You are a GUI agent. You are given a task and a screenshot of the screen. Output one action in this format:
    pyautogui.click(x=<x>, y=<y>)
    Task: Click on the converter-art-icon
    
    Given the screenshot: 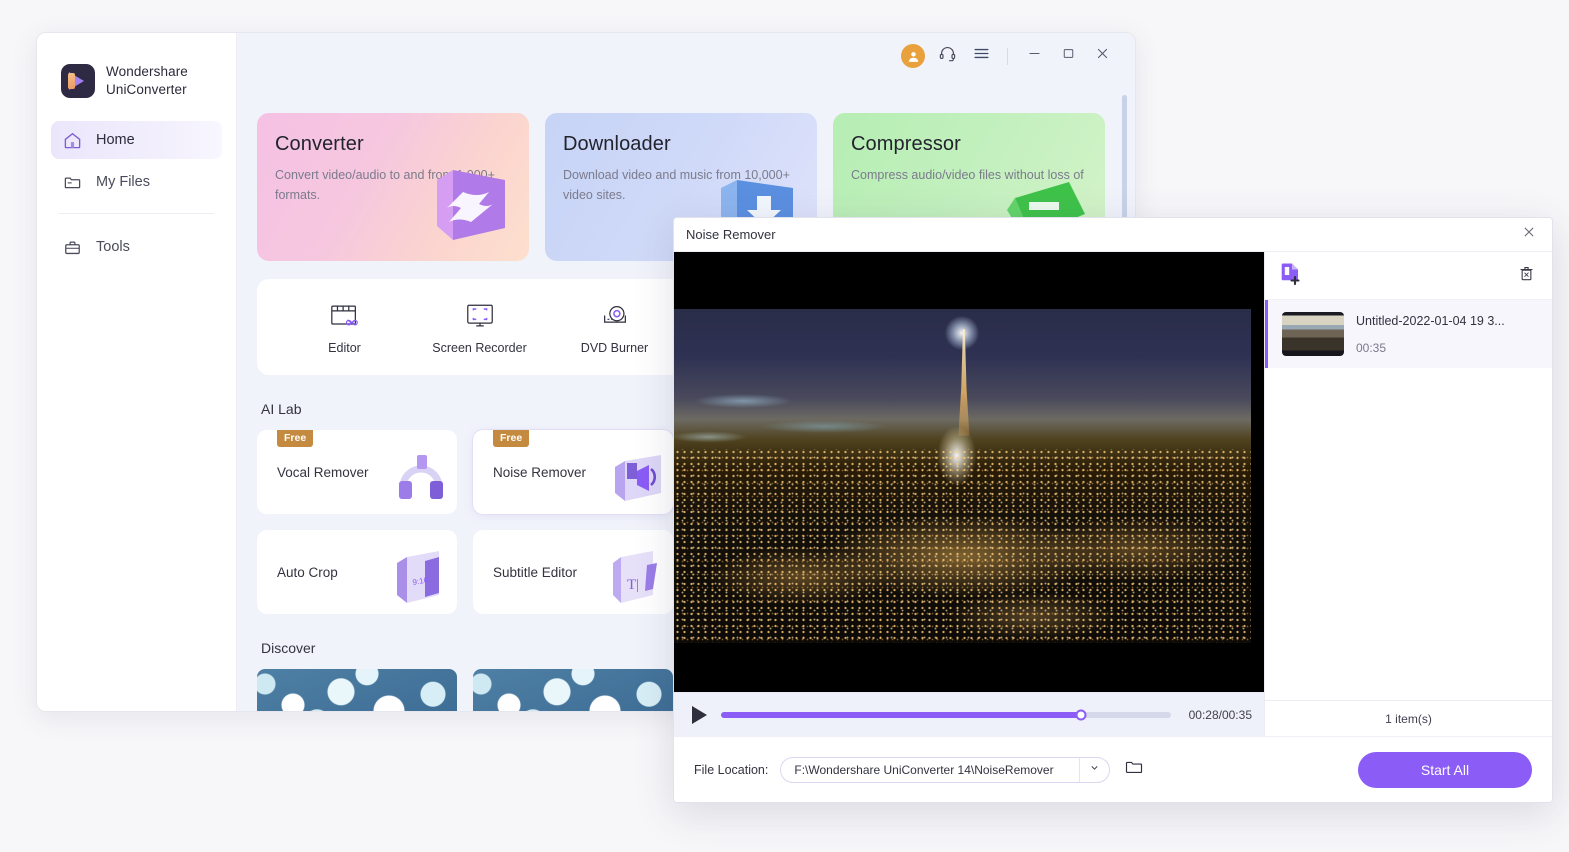 What is the action you would take?
    pyautogui.click(x=460, y=204)
    